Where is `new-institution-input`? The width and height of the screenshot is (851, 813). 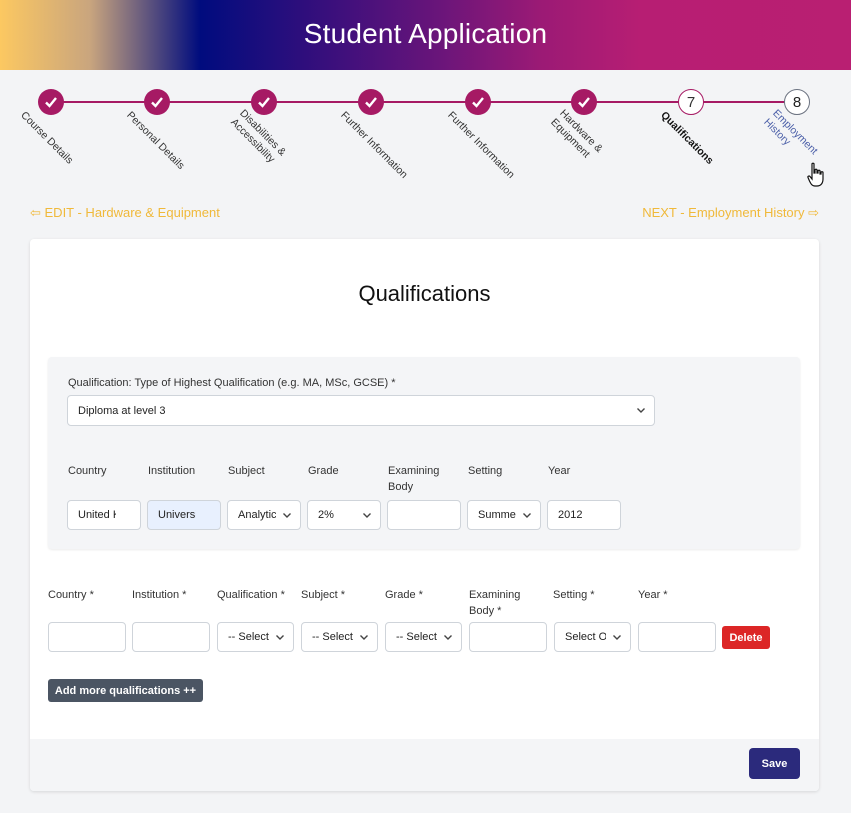
new-institution-input is located at coordinates (171, 637).